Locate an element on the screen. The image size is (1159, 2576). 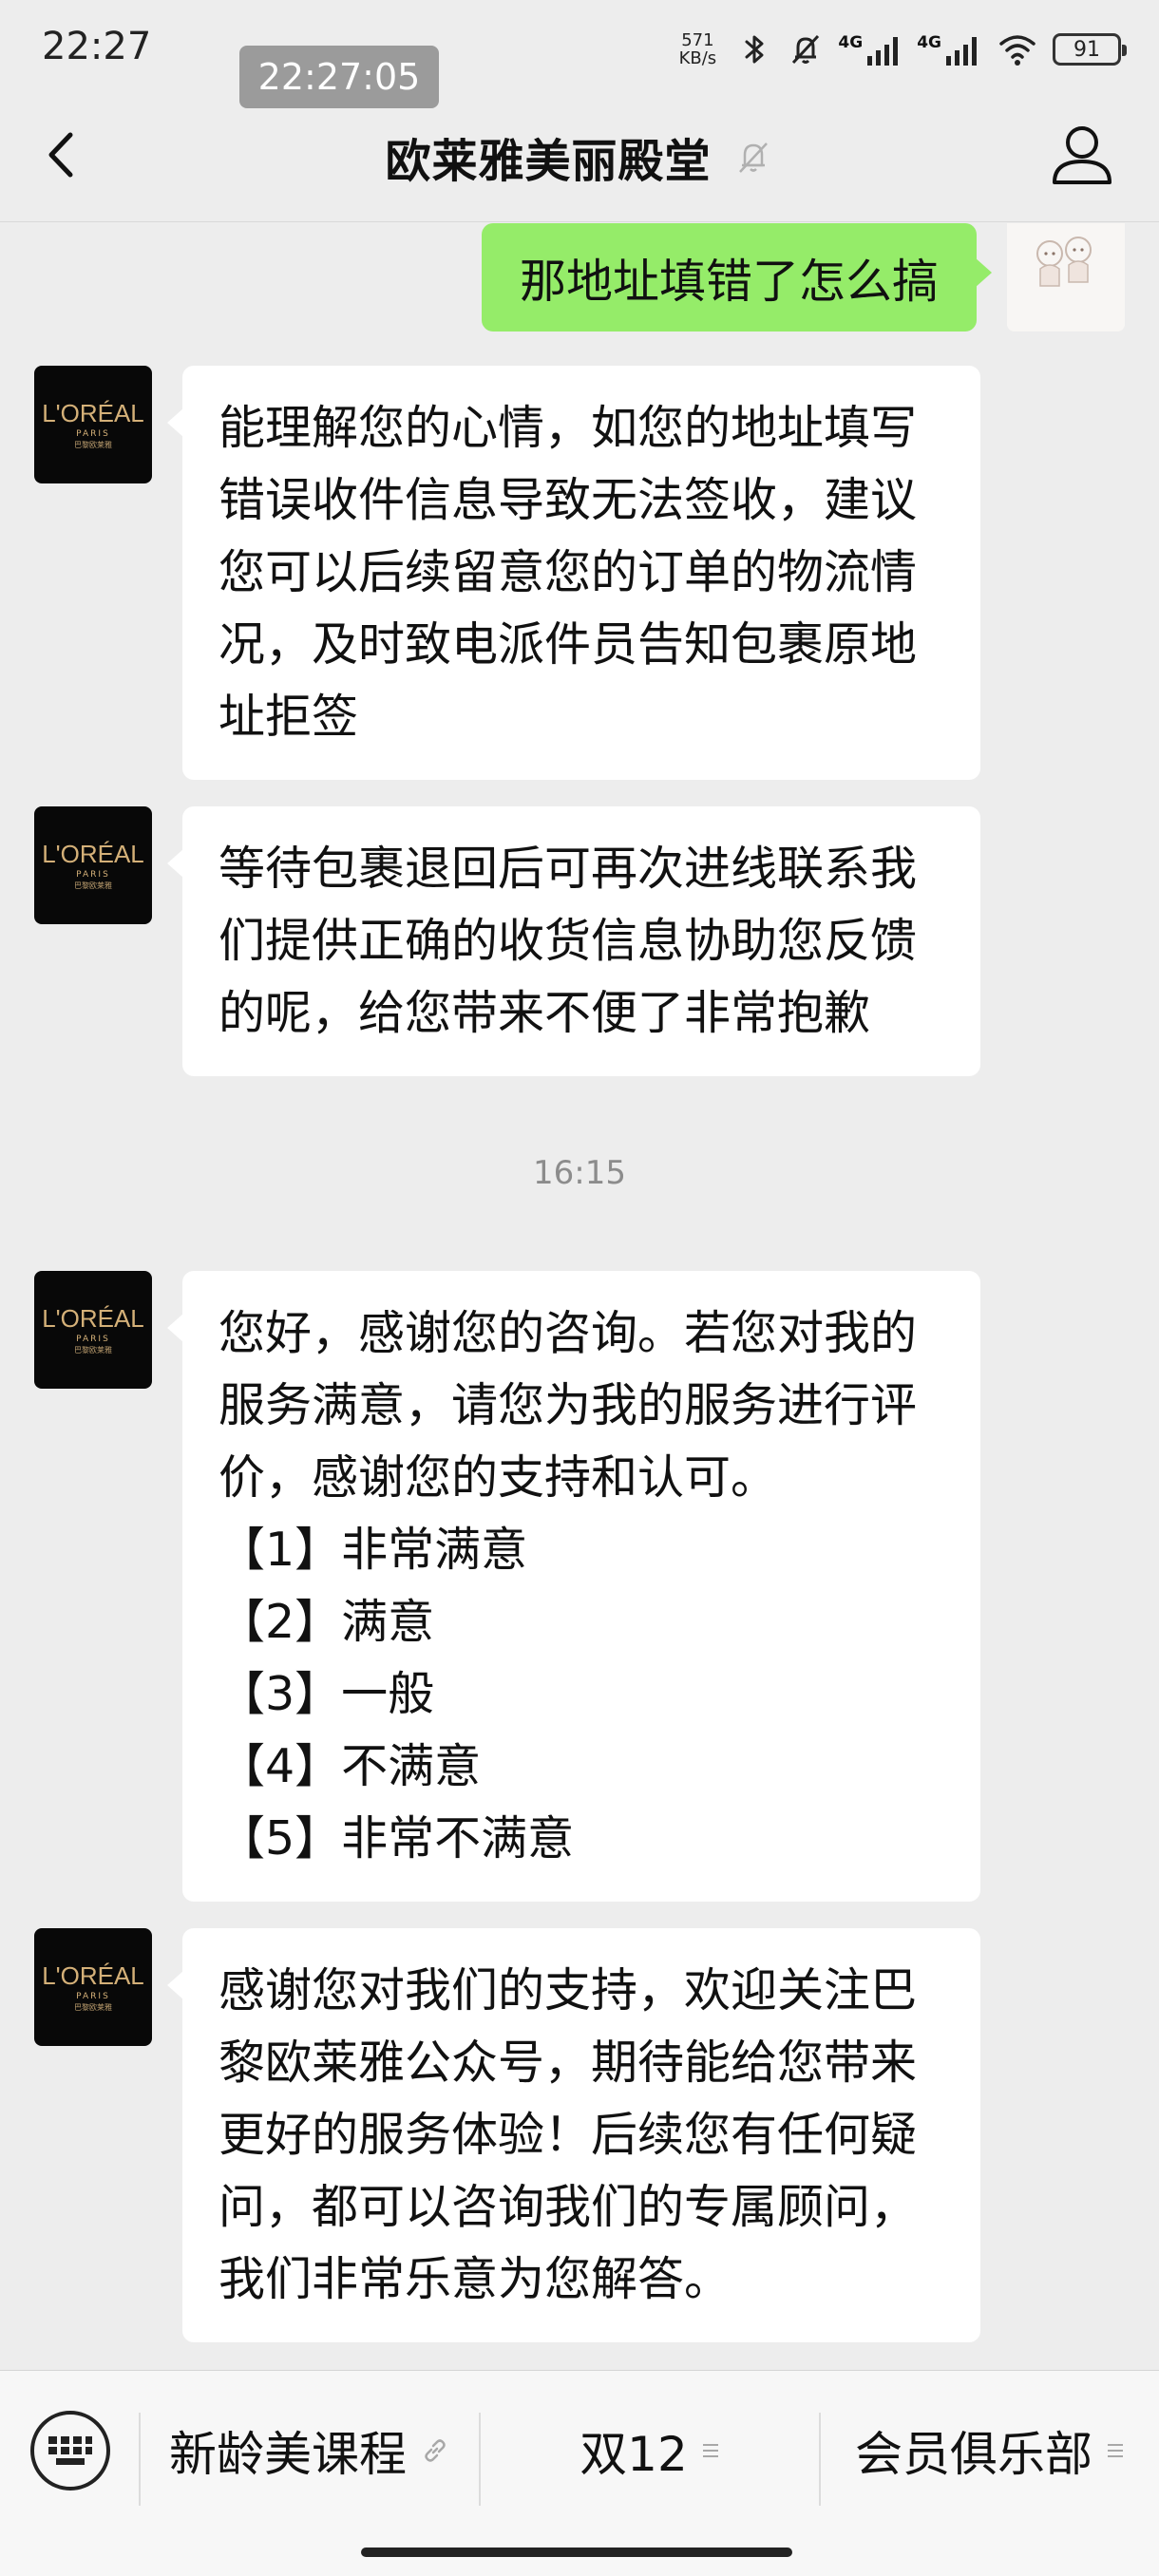
chat-timestamp: 16:15 is located at coordinates (579, 1173).